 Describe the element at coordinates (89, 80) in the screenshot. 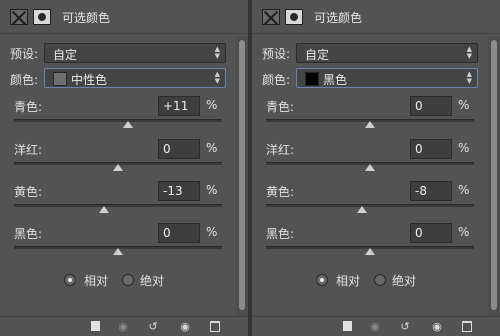

I see `colors-value: 中性色` at that location.